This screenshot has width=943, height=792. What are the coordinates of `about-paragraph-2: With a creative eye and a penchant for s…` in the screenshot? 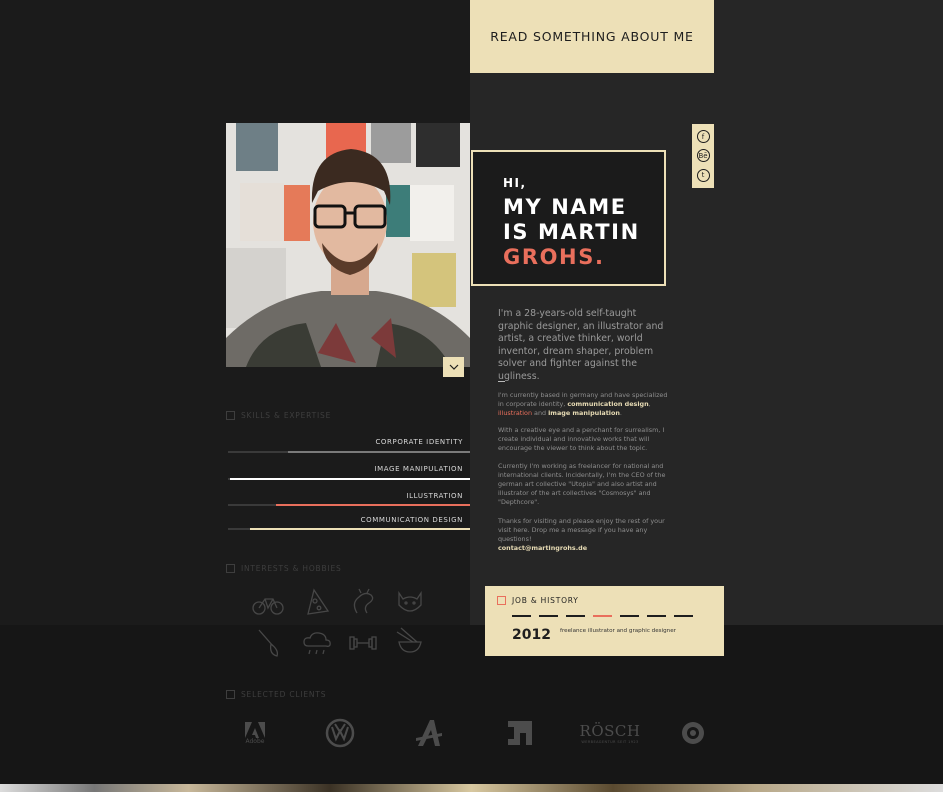 It's located at (581, 439).